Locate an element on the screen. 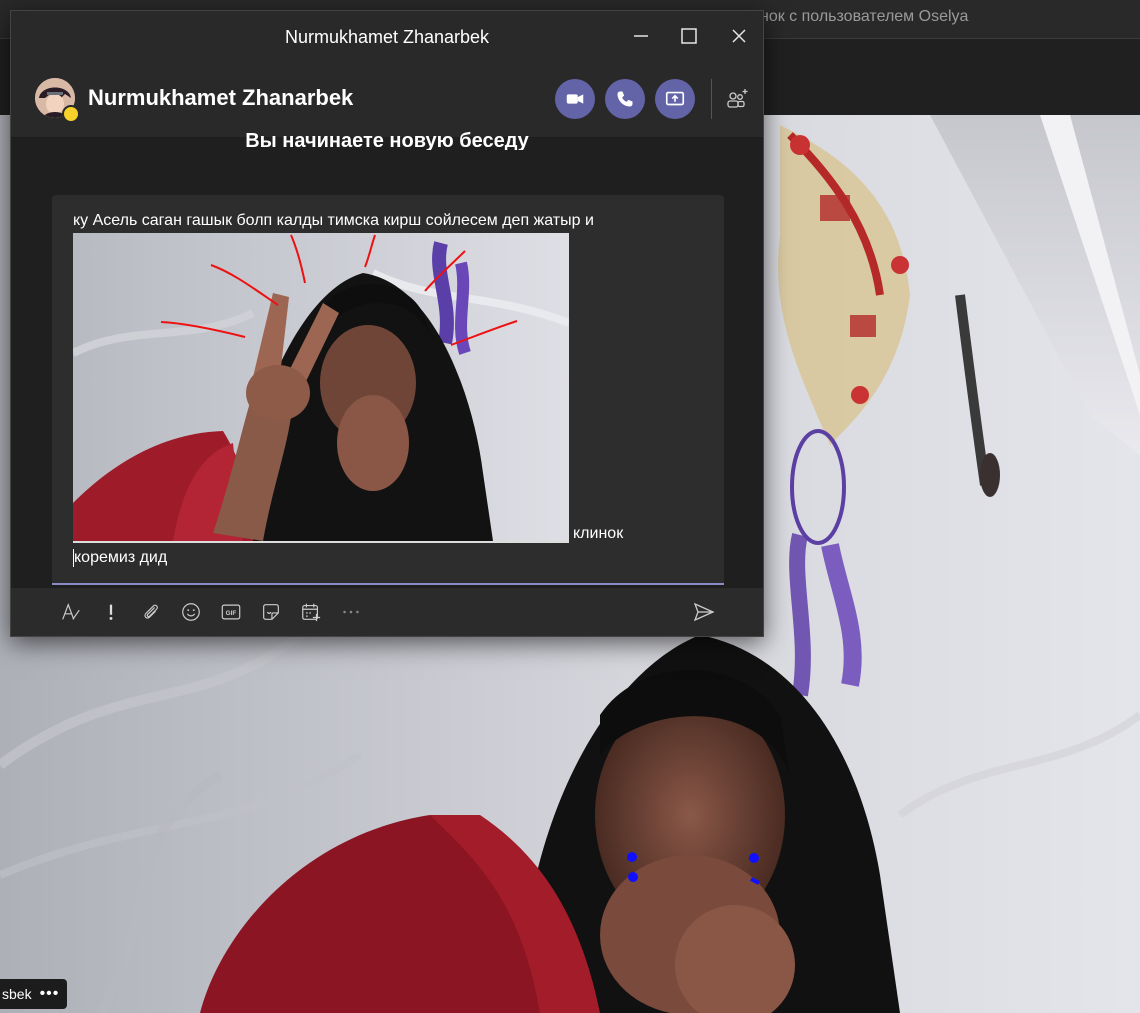 The image size is (1140, 1013). important-icon is located at coordinates (111, 612).